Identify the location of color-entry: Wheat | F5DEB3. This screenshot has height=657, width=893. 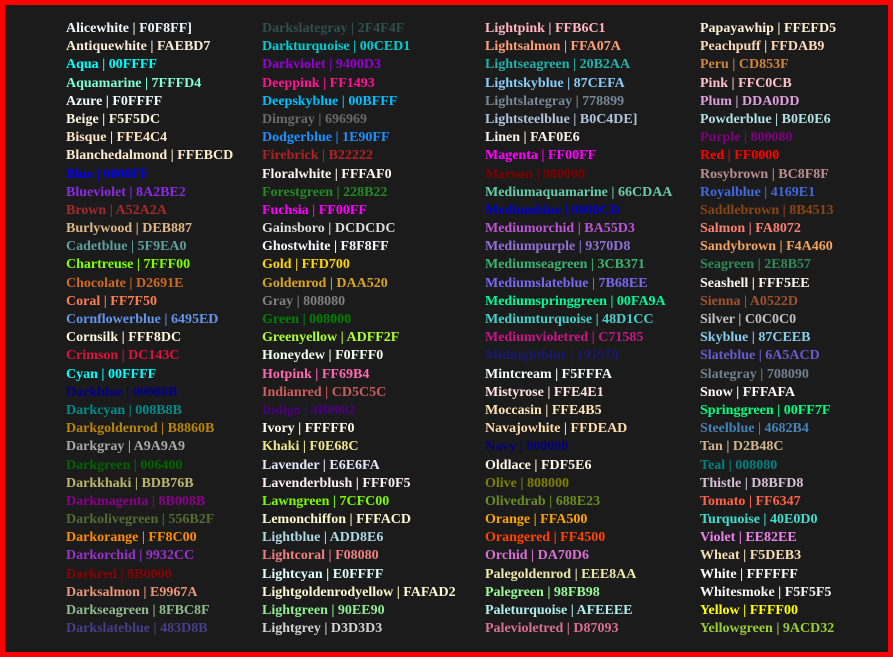
(751, 556).